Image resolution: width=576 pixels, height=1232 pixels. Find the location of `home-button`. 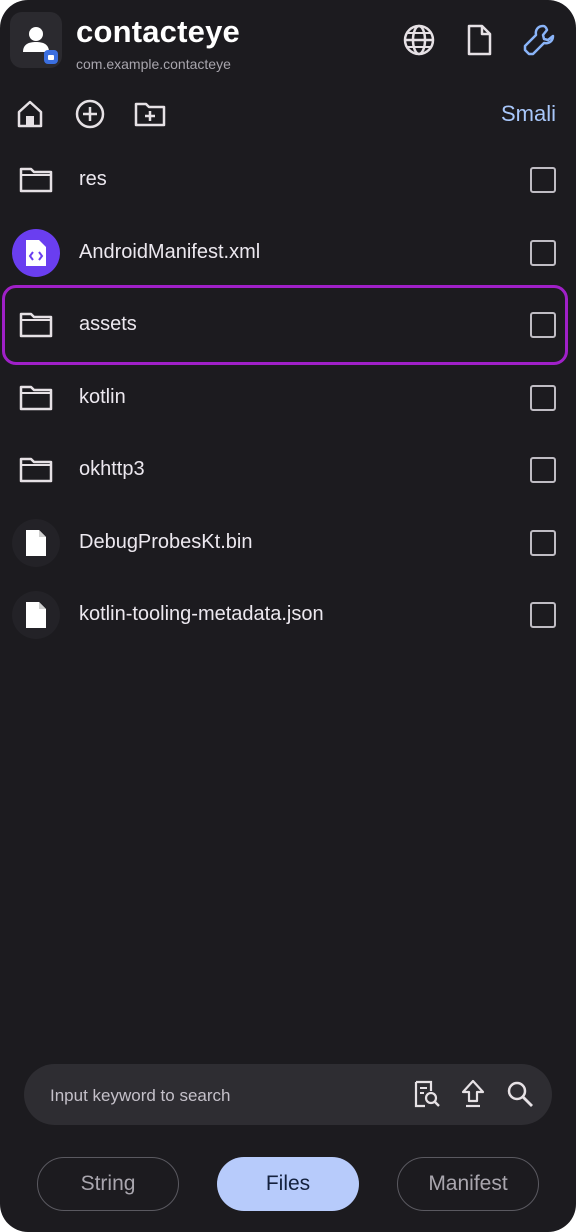

home-button is located at coordinates (30, 114).